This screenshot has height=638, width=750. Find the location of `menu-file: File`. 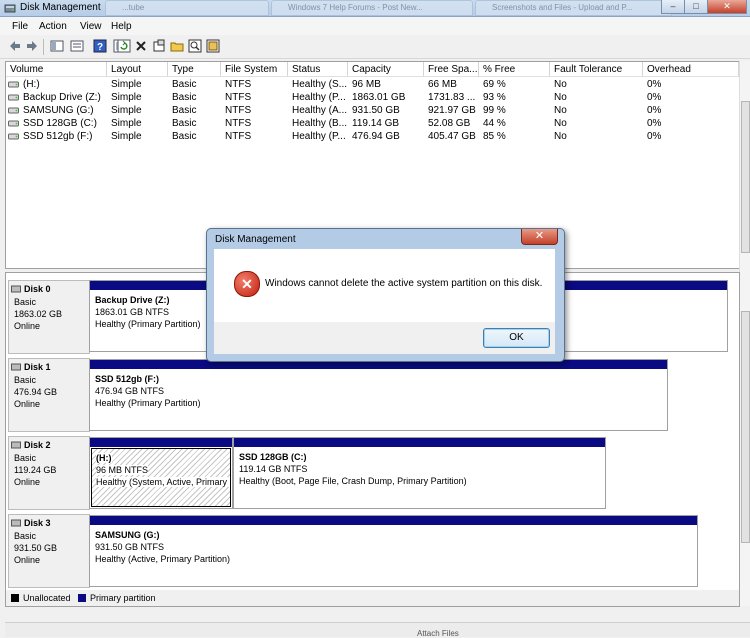

menu-file: File is located at coordinates (20, 26).